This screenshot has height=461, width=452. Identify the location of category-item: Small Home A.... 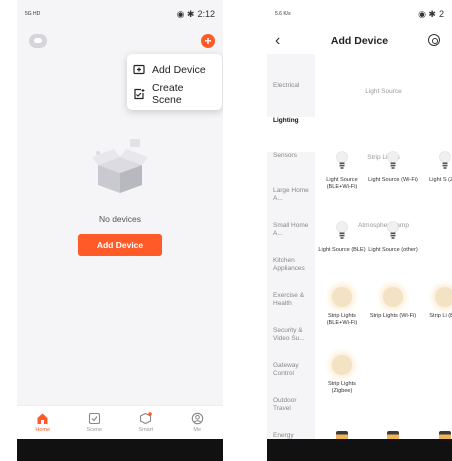
(291, 239).